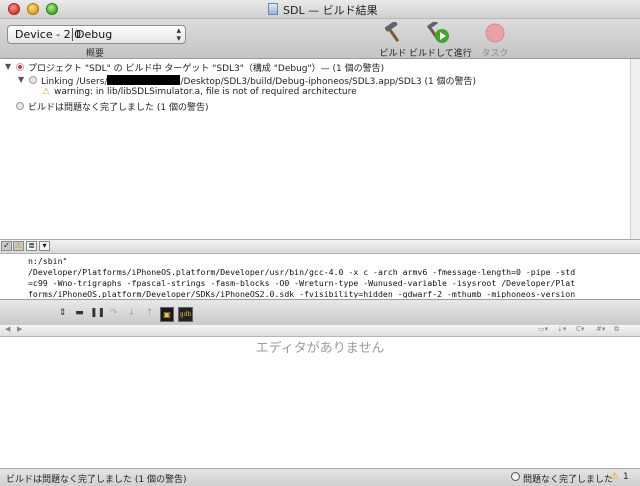 This screenshot has width=640, height=486. What do you see at coordinates (543, 329) in the screenshot?
I see `bookmarks-popup-icon: ▭▾` at bounding box center [543, 329].